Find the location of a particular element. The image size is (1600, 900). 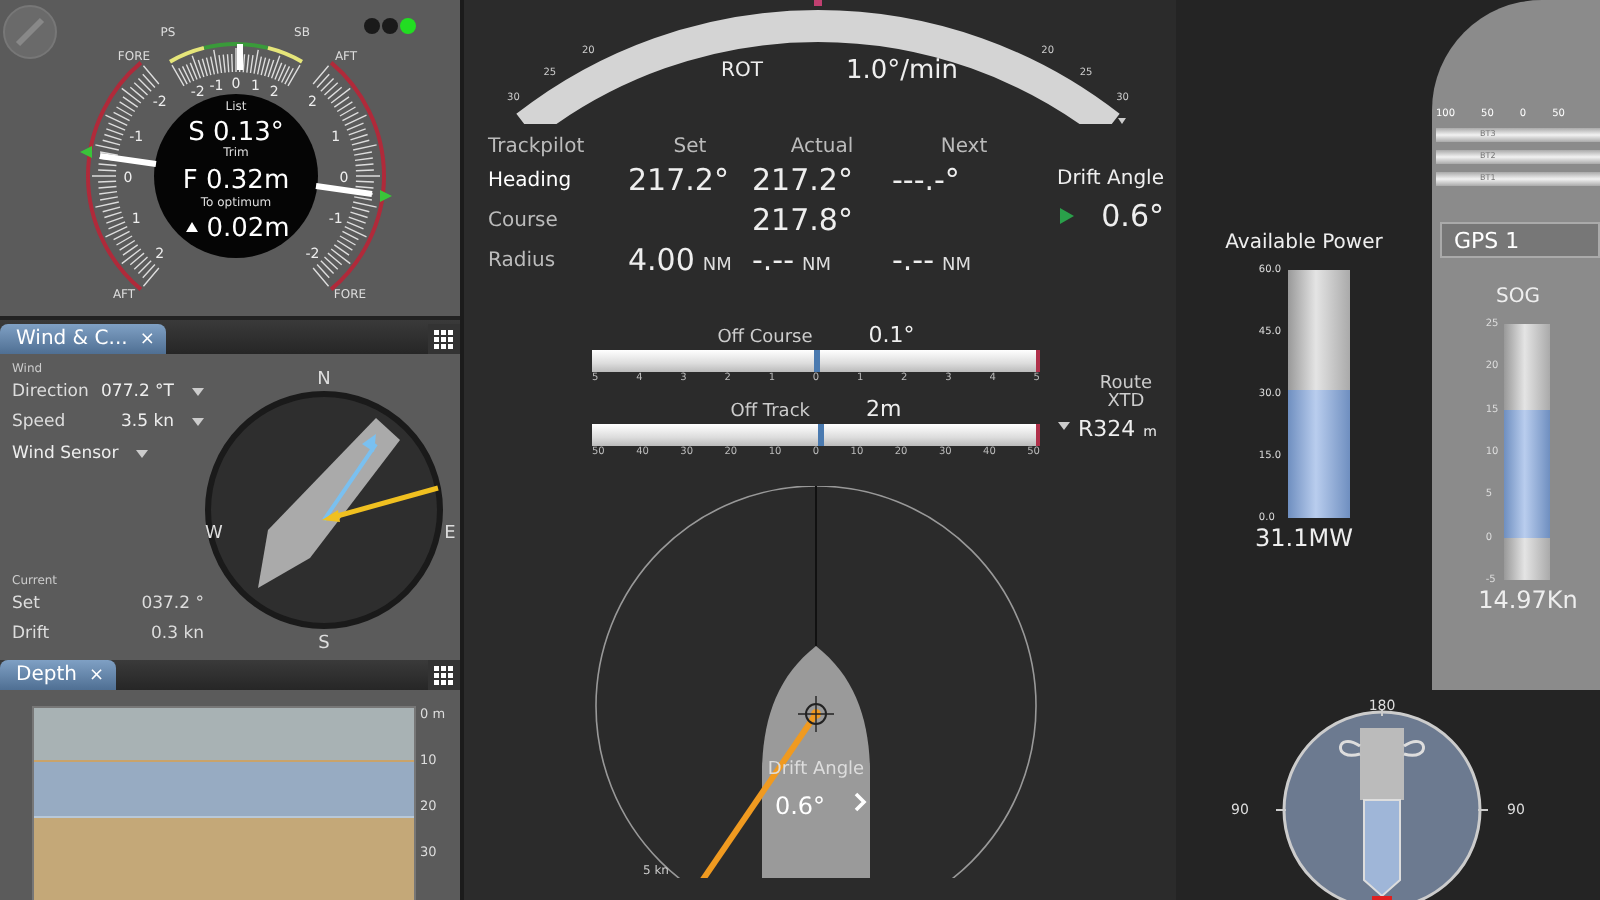

crosshair-icon is located at coordinates (816, 714).